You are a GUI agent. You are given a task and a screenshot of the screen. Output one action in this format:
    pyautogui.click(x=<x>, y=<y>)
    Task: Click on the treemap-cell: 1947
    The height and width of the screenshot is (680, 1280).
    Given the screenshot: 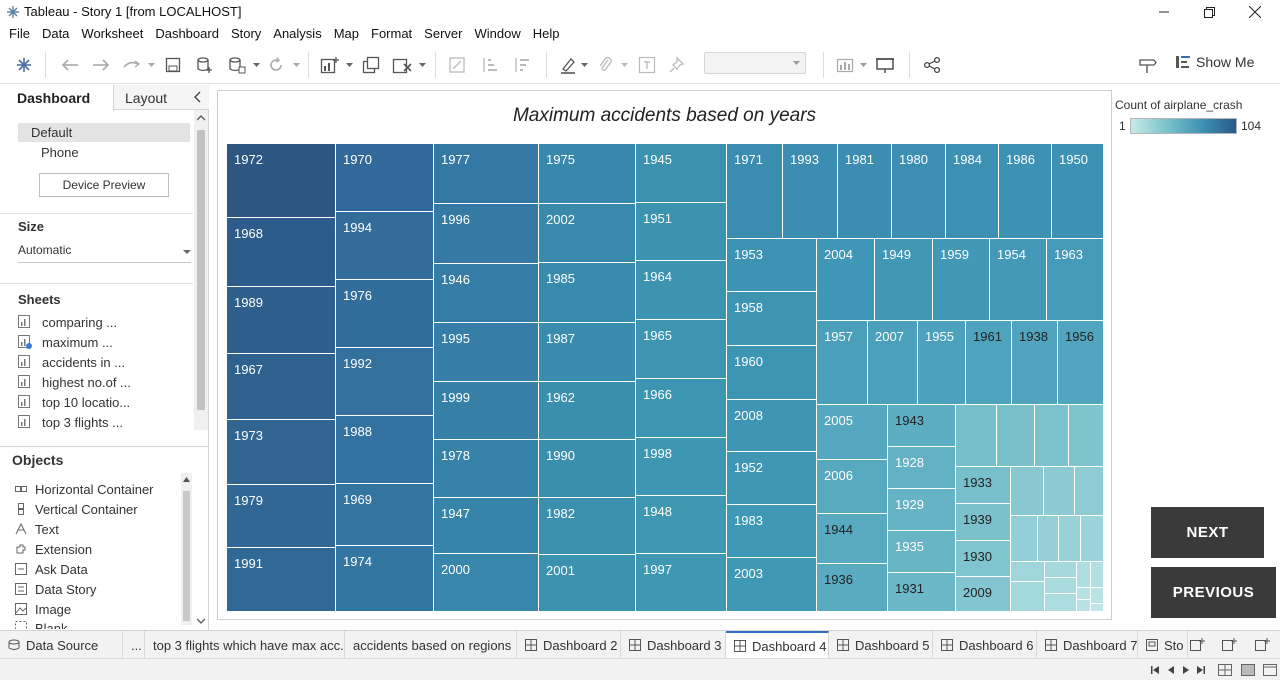 What is the action you would take?
    pyautogui.click(x=486, y=526)
    